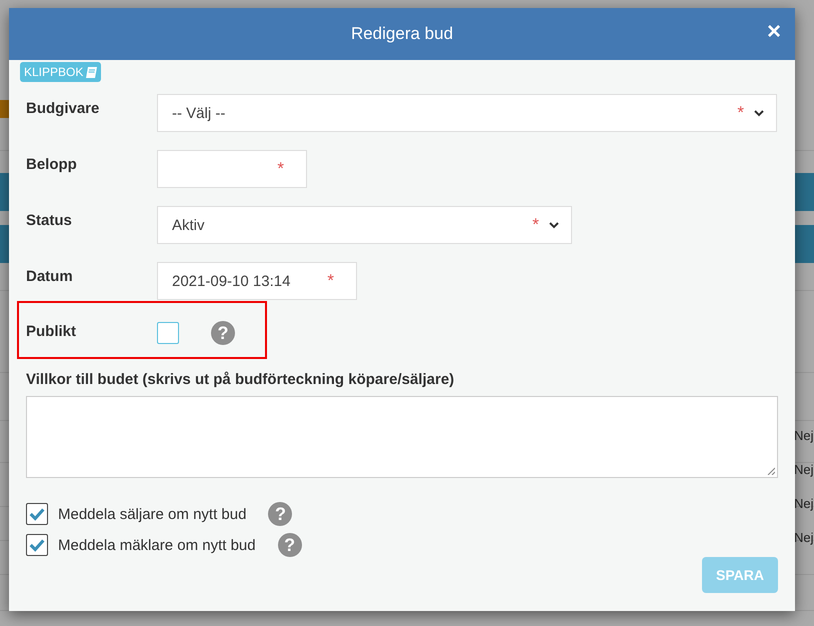 This screenshot has height=626, width=814. What do you see at coordinates (5, 109) in the screenshot?
I see `status-badge` at bounding box center [5, 109].